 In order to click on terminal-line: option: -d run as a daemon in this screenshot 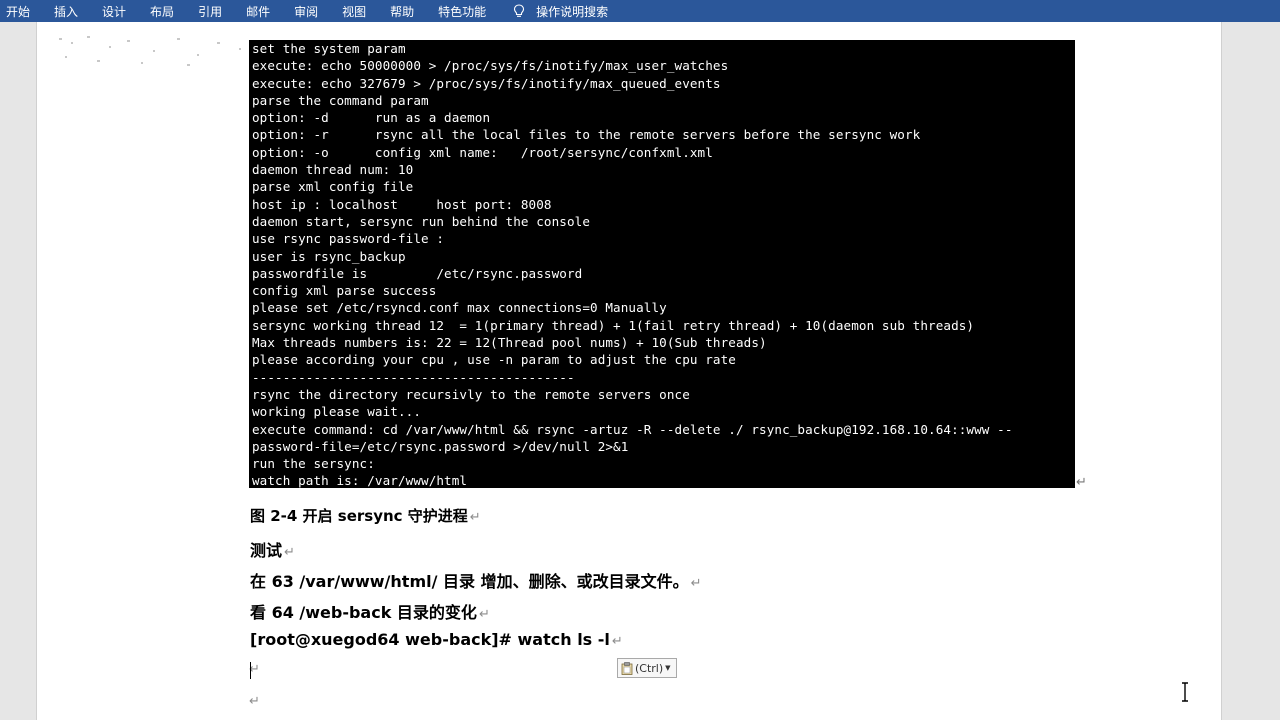, I will do `click(371, 118)`.